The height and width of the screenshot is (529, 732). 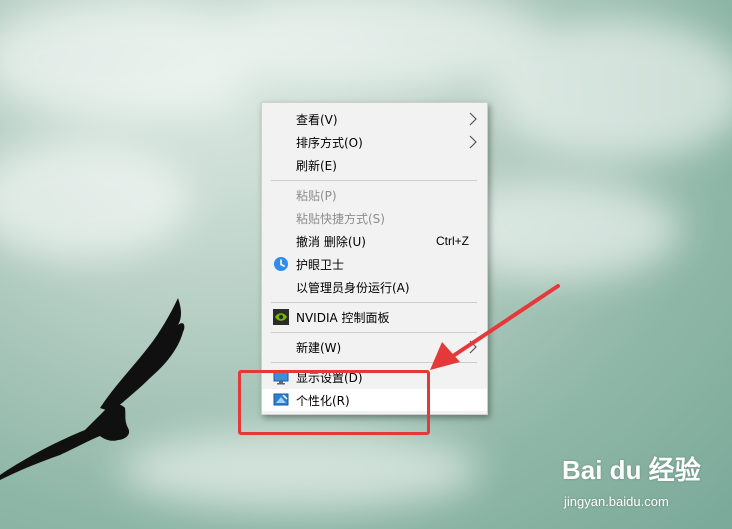 What do you see at coordinates (374, 119) in the screenshot?
I see `menu-item-view: 查看(V)` at bounding box center [374, 119].